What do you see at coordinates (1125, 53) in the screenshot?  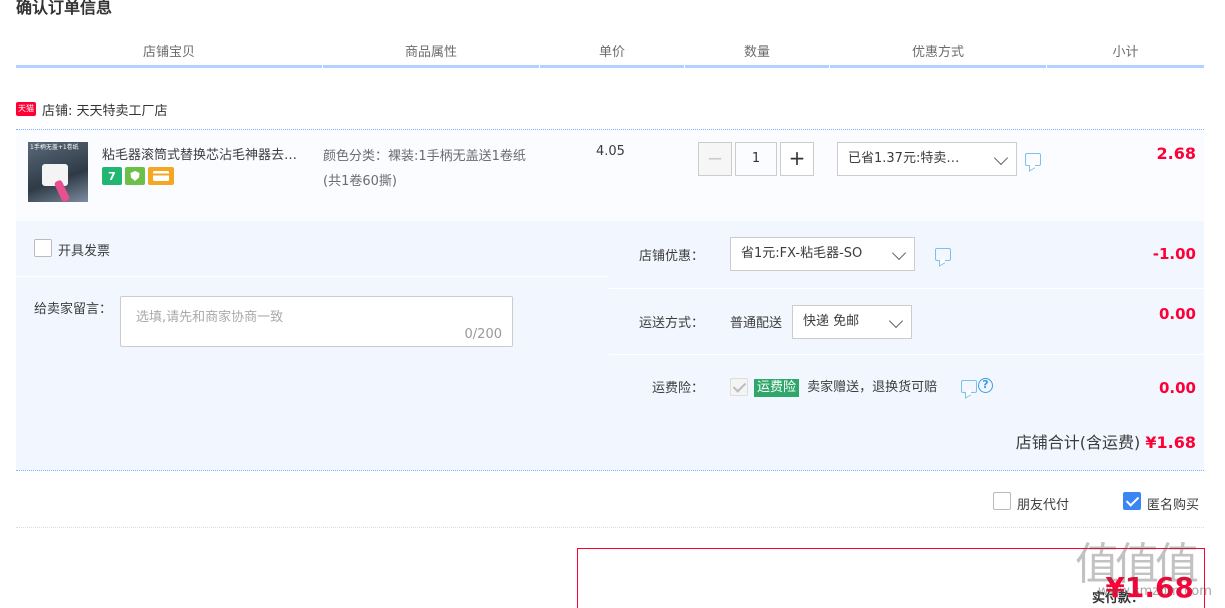 I see `col-subtotal: 小计` at bounding box center [1125, 53].